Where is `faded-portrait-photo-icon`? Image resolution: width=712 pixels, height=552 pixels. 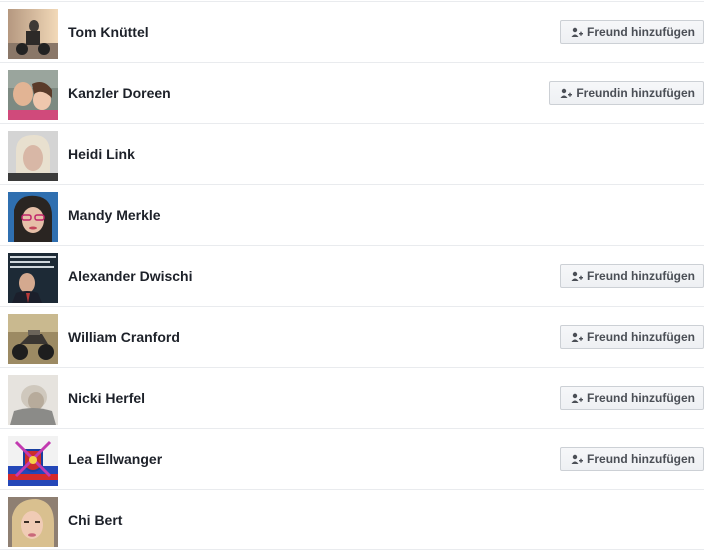 faded-portrait-photo-icon is located at coordinates (33, 400).